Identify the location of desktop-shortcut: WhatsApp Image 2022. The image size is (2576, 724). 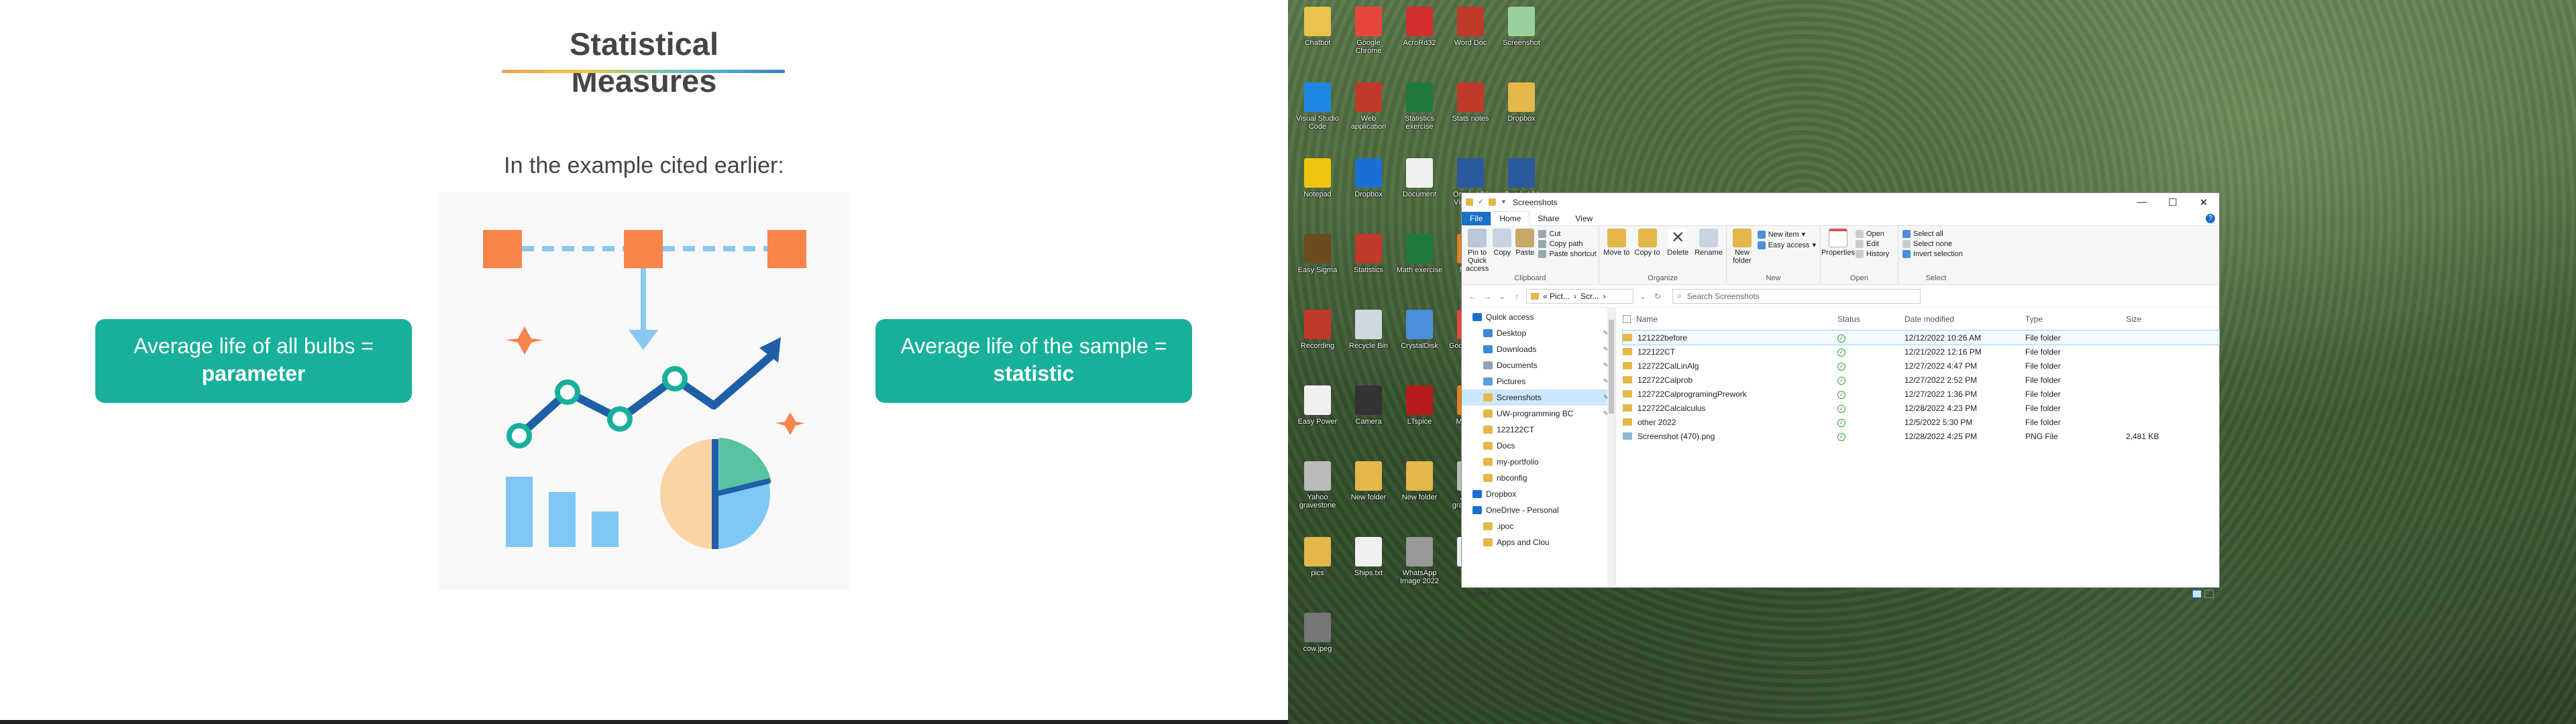
(1419, 564).